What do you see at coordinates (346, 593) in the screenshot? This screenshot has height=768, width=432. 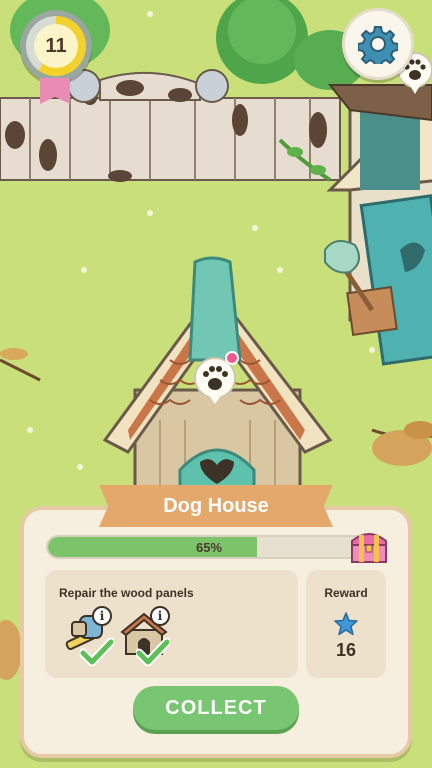 I see `reward-label: Reward` at bounding box center [346, 593].